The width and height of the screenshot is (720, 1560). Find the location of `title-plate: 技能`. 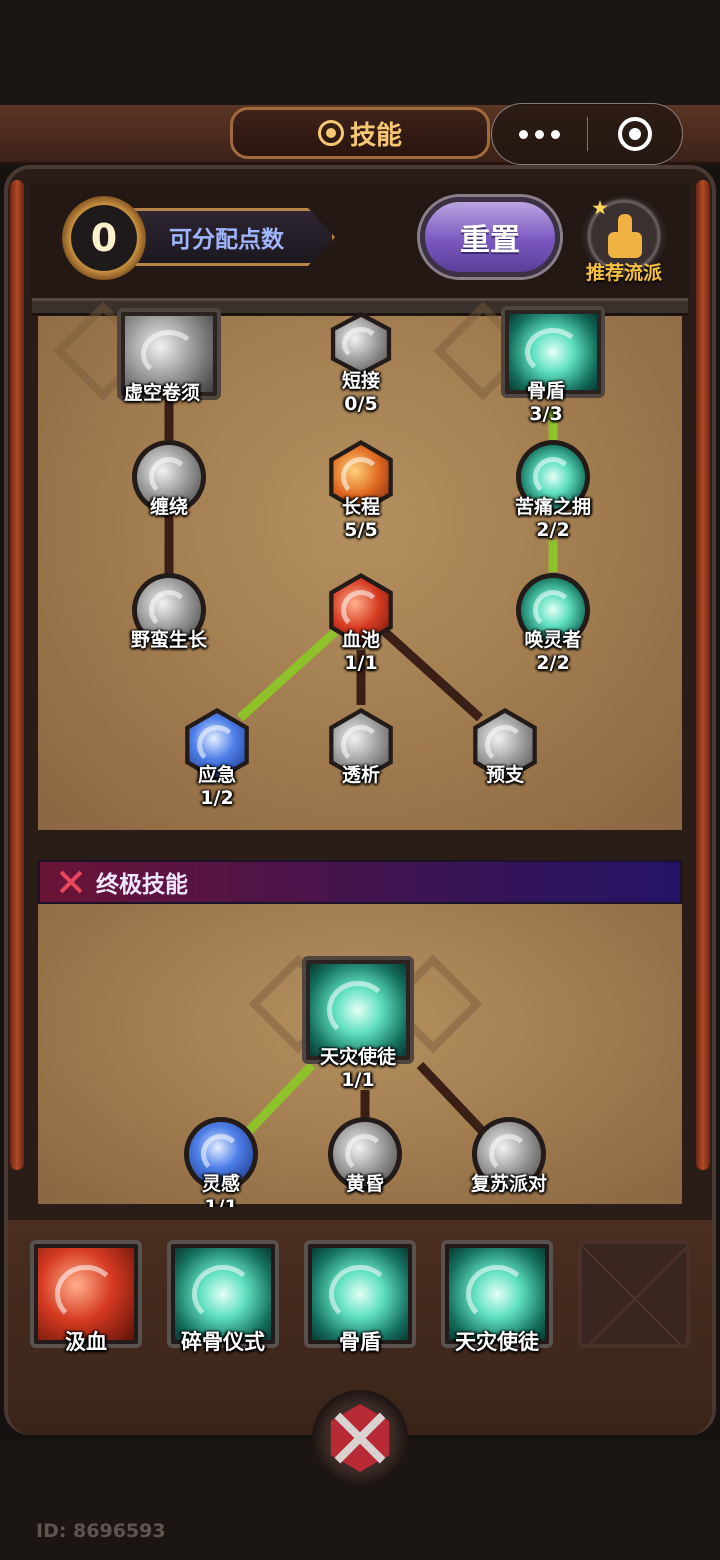

title-plate: 技能 is located at coordinates (360, 133).